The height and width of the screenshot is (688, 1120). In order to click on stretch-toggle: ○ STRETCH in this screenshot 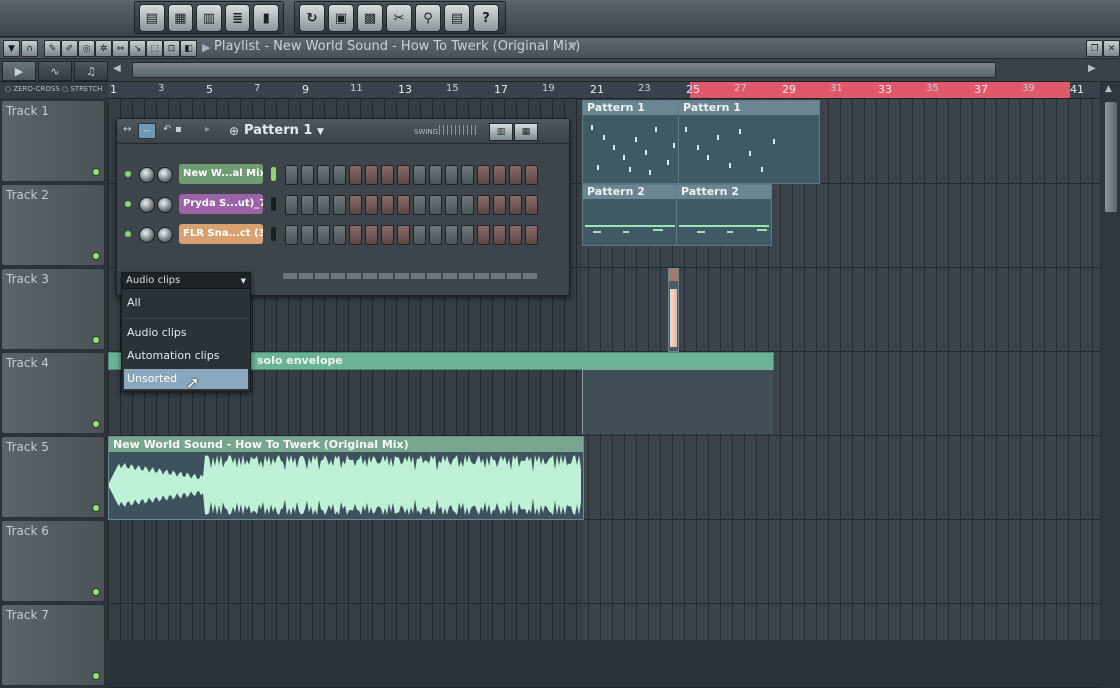, I will do `click(82, 89)`.